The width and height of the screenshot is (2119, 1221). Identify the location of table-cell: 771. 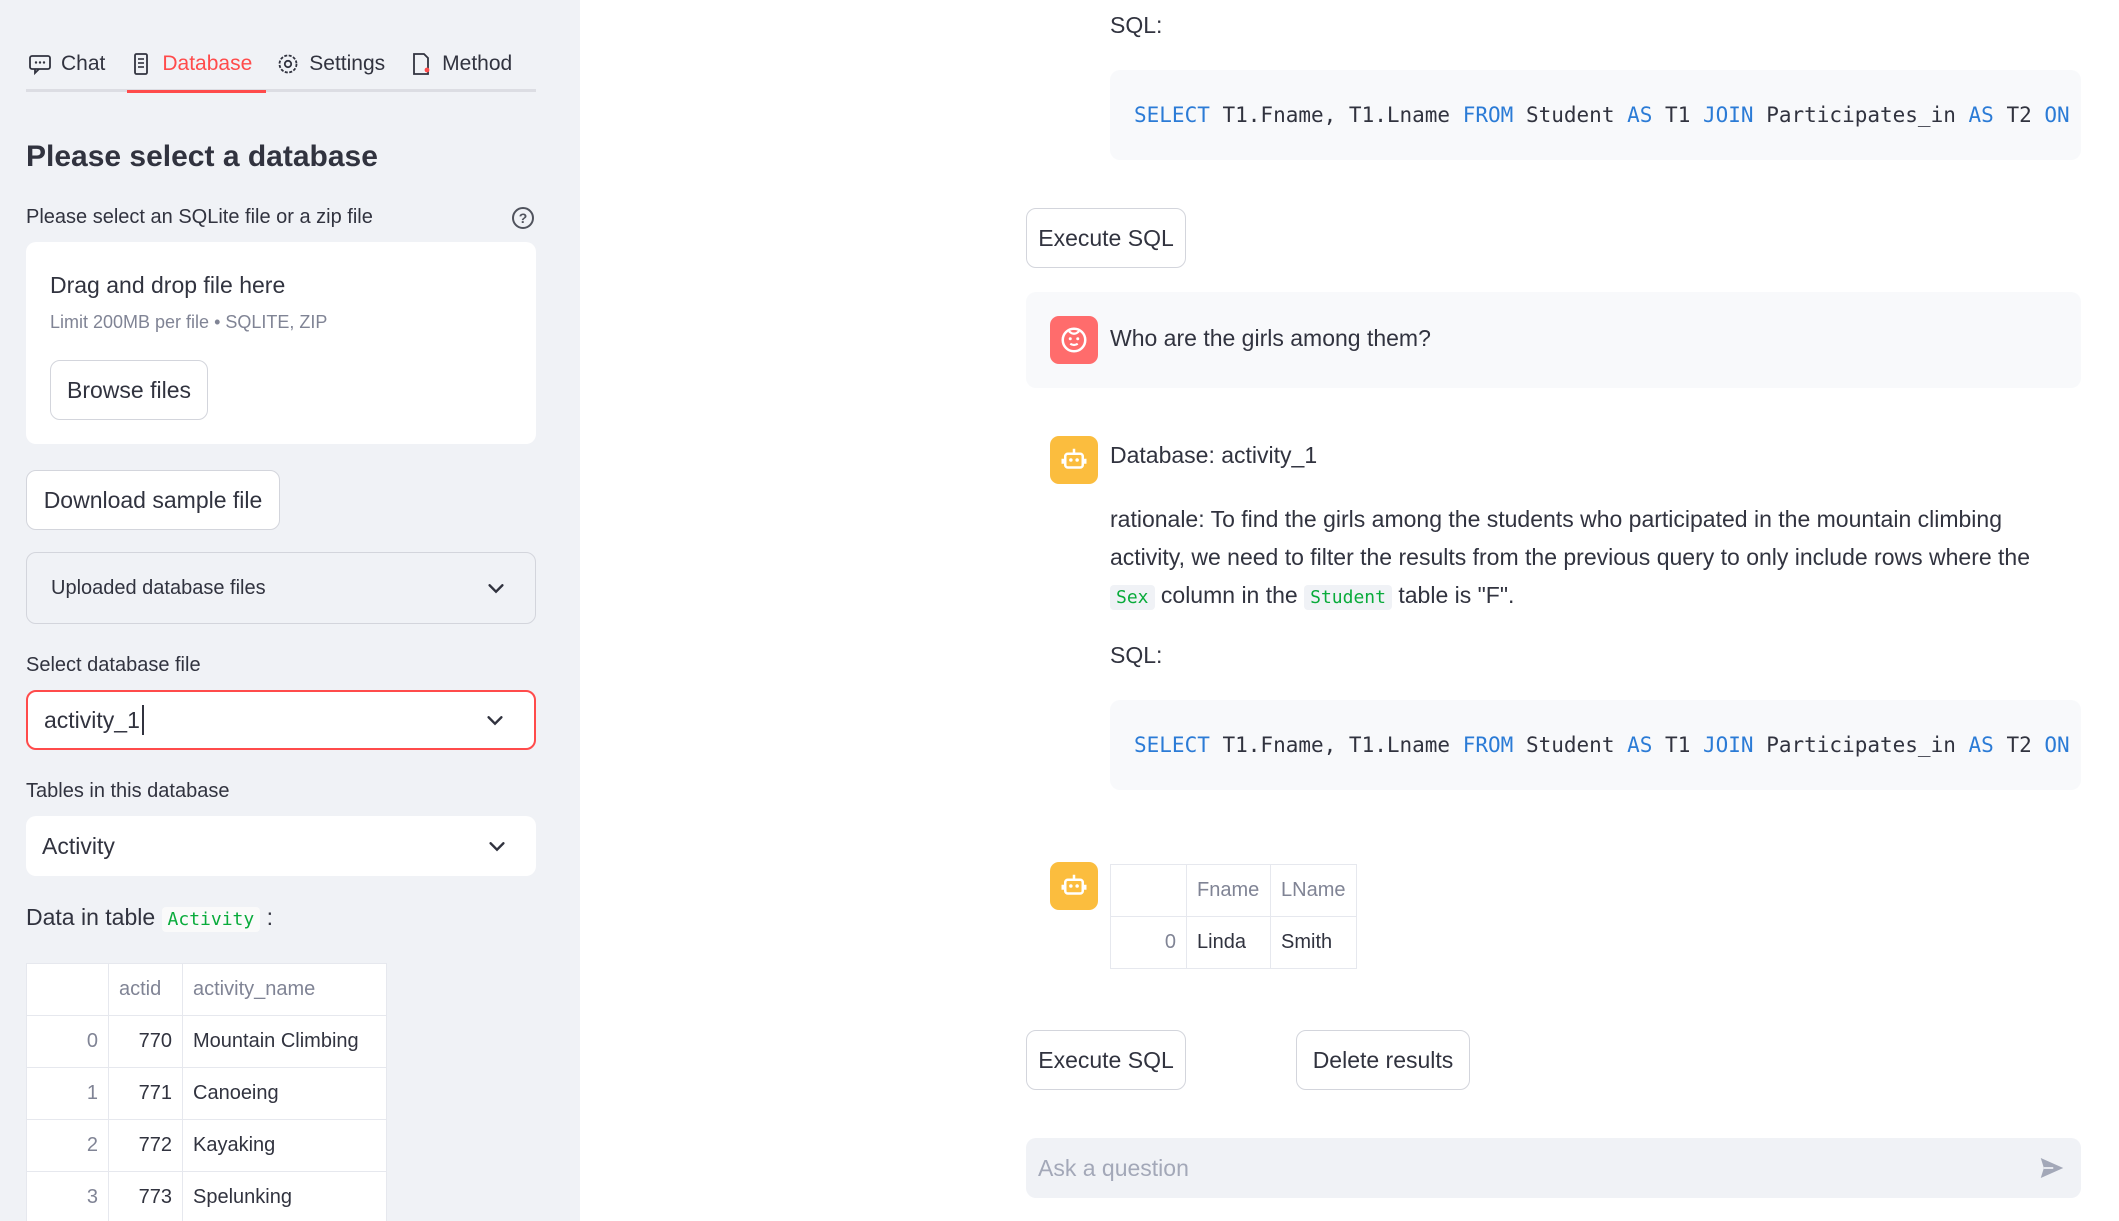
(145, 1093).